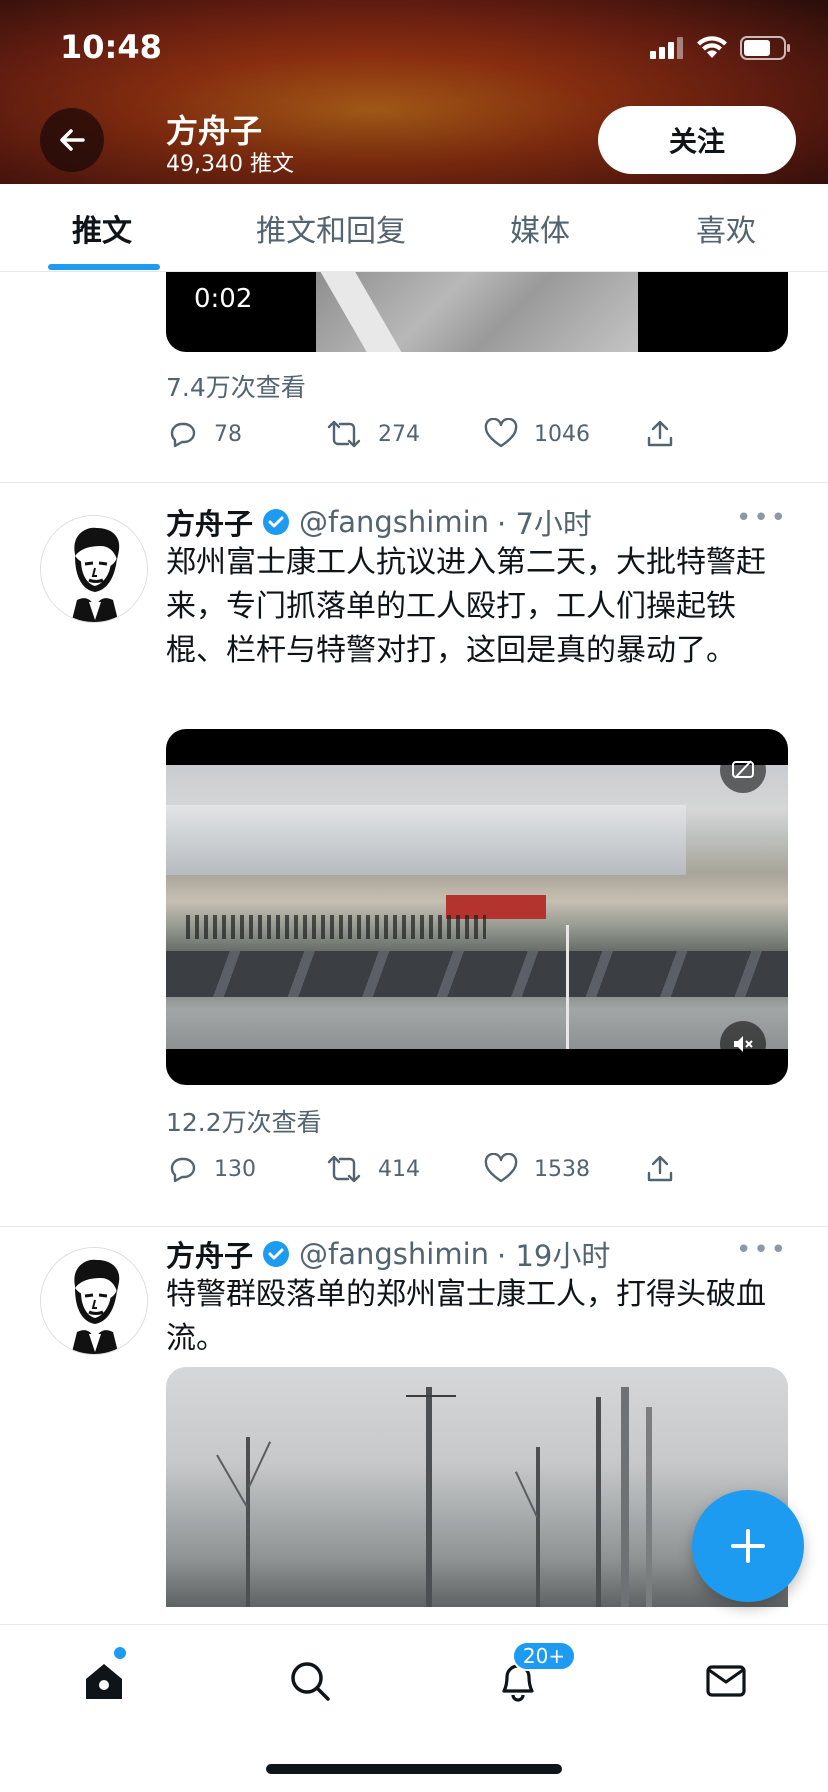 Image resolution: width=828 pixels, height=1792 pixels. Describe the element at coordinates (414, 1769) in the screenshot. I see `home-indicator` at that location.